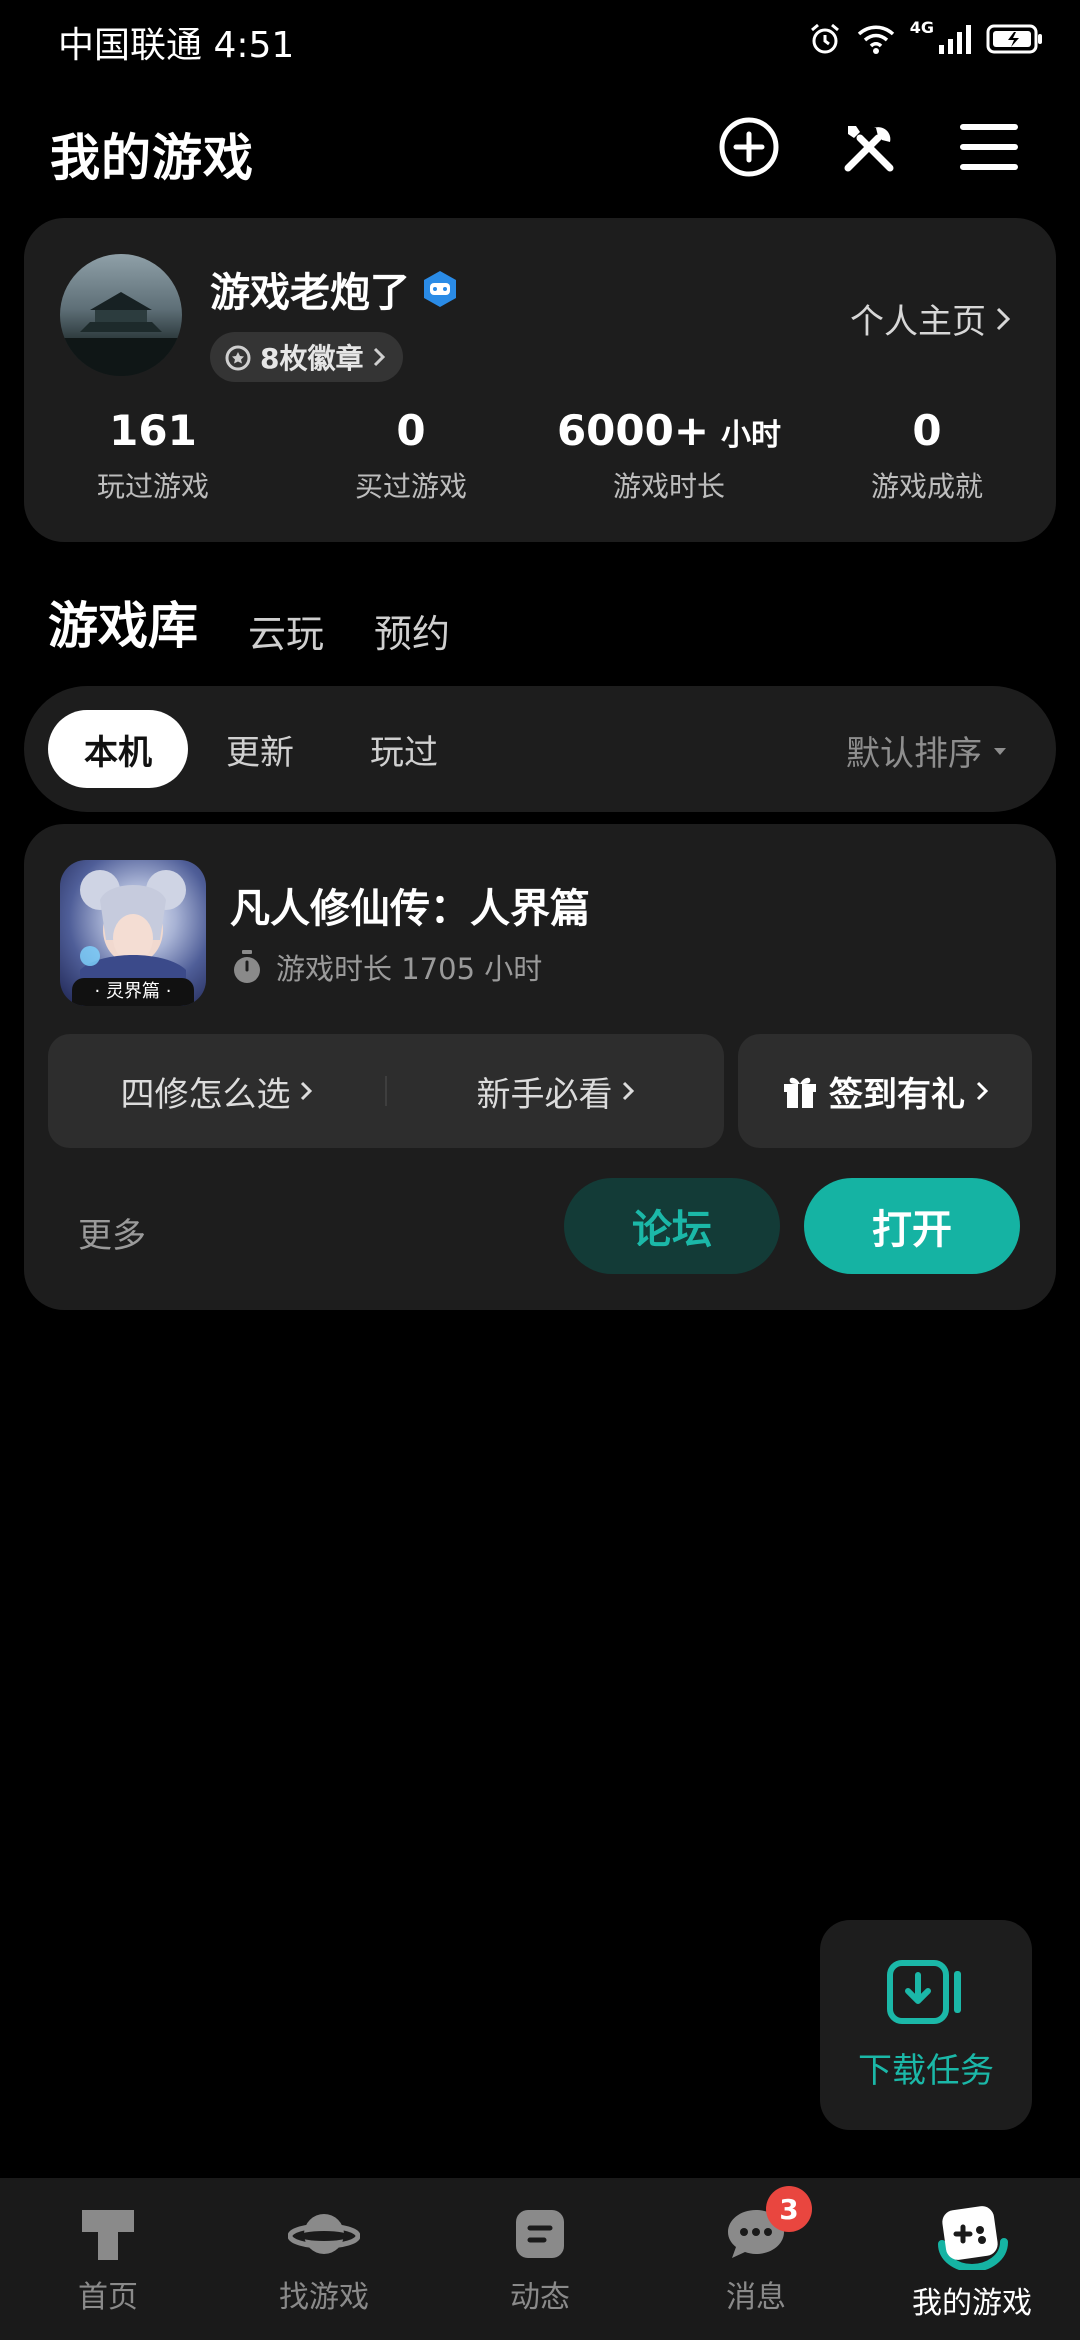 The image size is (1080, 2340). What do you see at coordinates (260, 749) in the screenshot?
I see `filter-updates: 更新` at bounding box center [260, 749].